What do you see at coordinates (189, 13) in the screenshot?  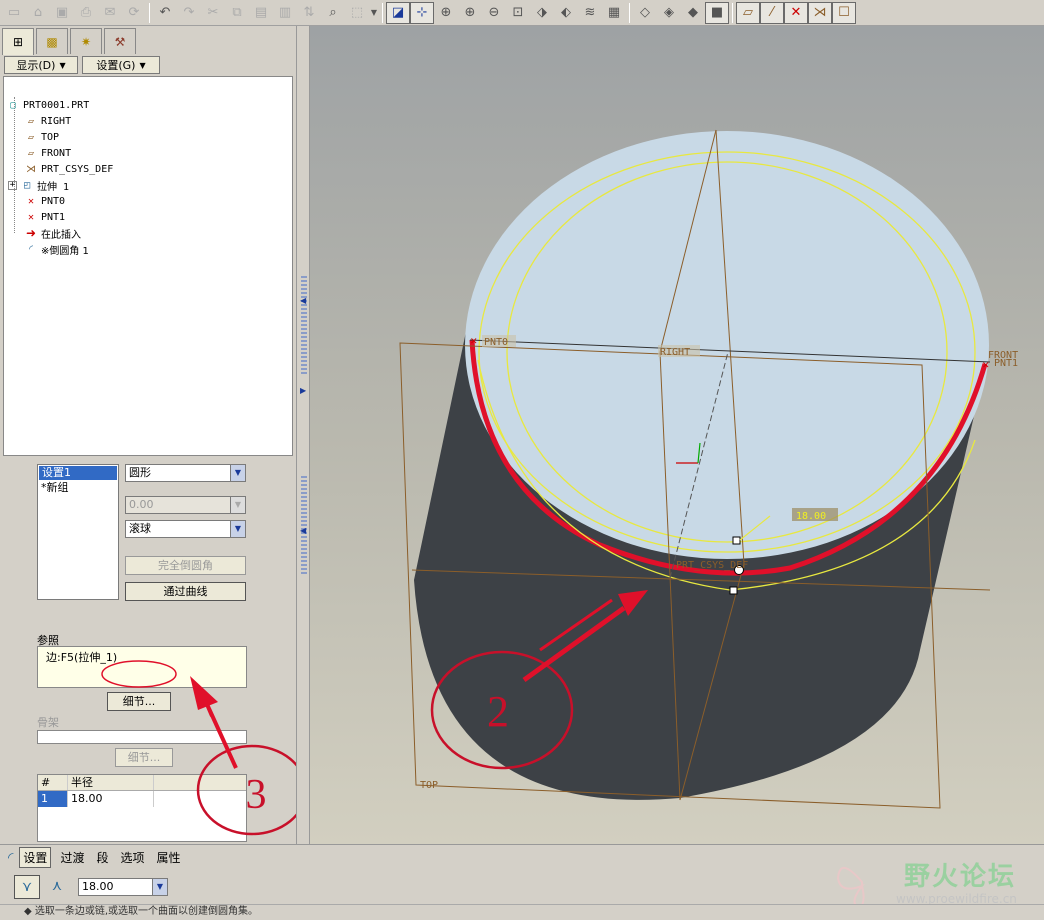 I see `redo-icon: ↷` at bounding box center [189, 13].